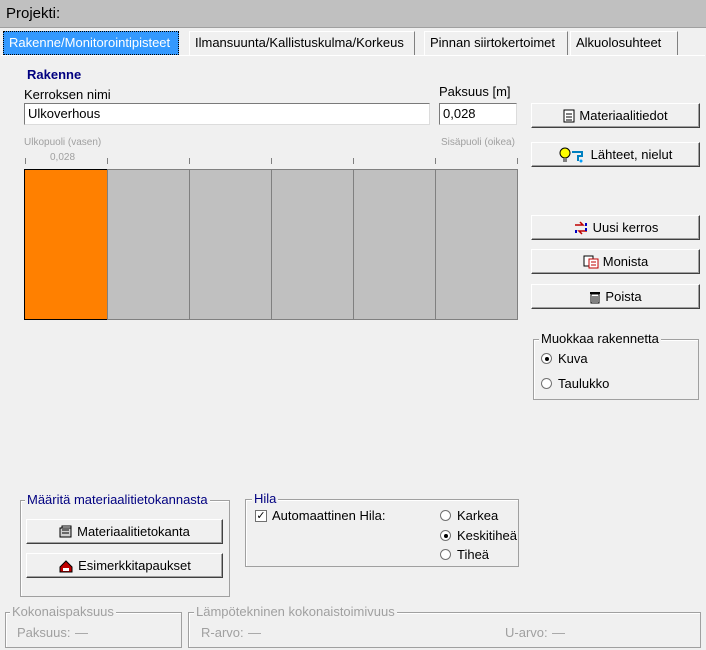 Image resolution: width=706 pixels, height=650 pixels. I want to click on example-cases-label: Esimerkkitapaukset, so click(134, 565).